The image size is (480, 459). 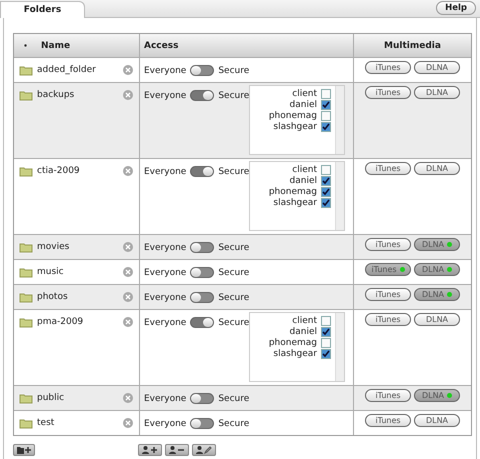 What do you see at coordinates (45, 423) in the screenshot?
I see `folder-name: test` at bounding box center [45, 423].